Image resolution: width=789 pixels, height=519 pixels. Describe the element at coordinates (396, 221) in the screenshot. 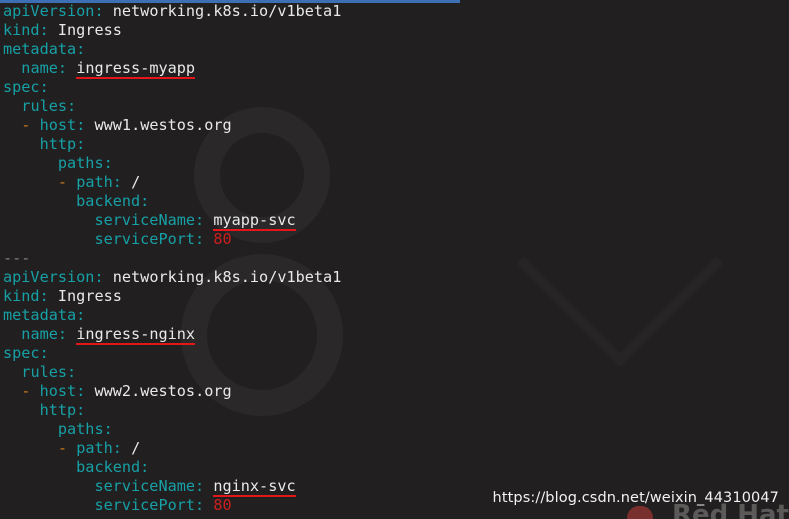

I see `code-line: serviceName: myapp-svc` at that location.